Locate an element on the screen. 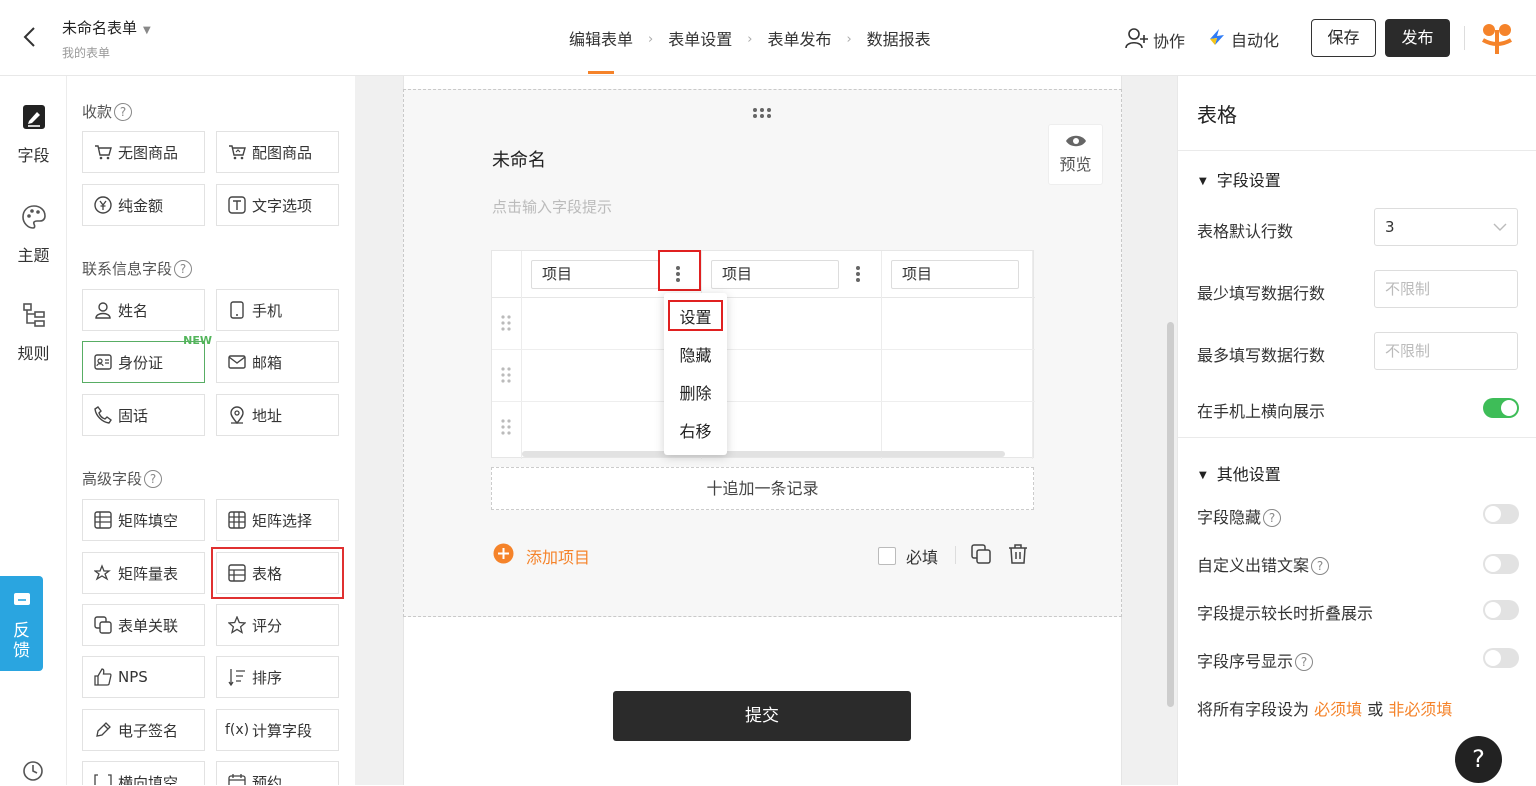 The width and height of the screenshot is (1536, 786). field-title: 未命名 is located at coordinates (519, 159).